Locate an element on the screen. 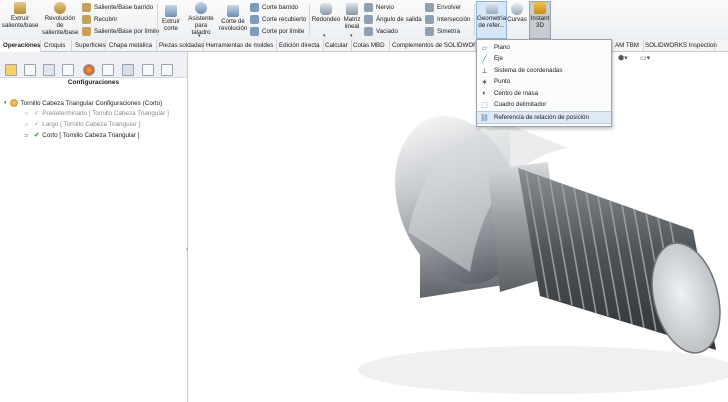 Image resolution: width=728 pixels, height=402 pixels. revolve-cut-button: Corte de revolución is located at coordinates (233, 18).